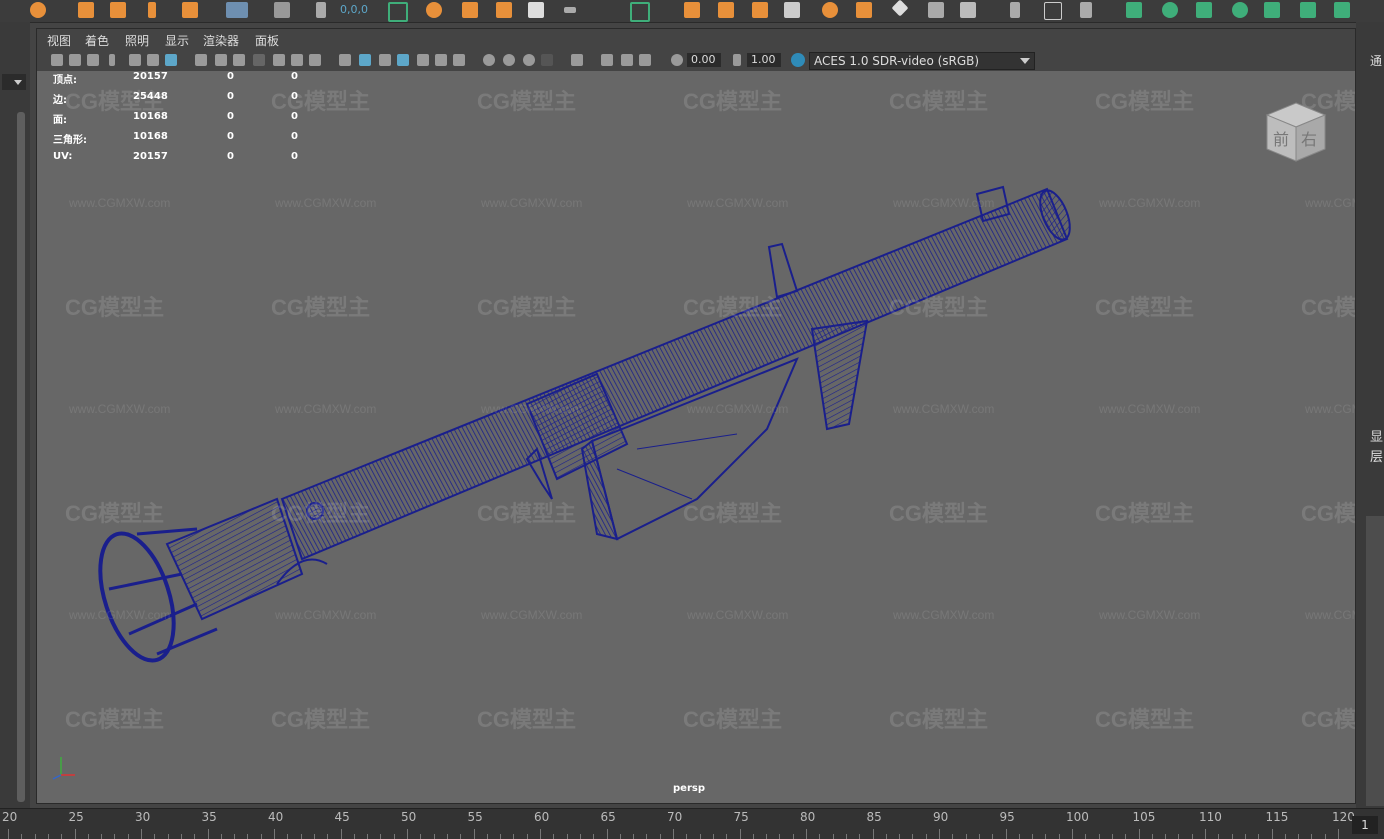 The width and height of the screenshot is (1384, 839). Describe the element at coordinates (1376, 60) in the screenshot. I see `right-panel-tab-label: 通` at that location.